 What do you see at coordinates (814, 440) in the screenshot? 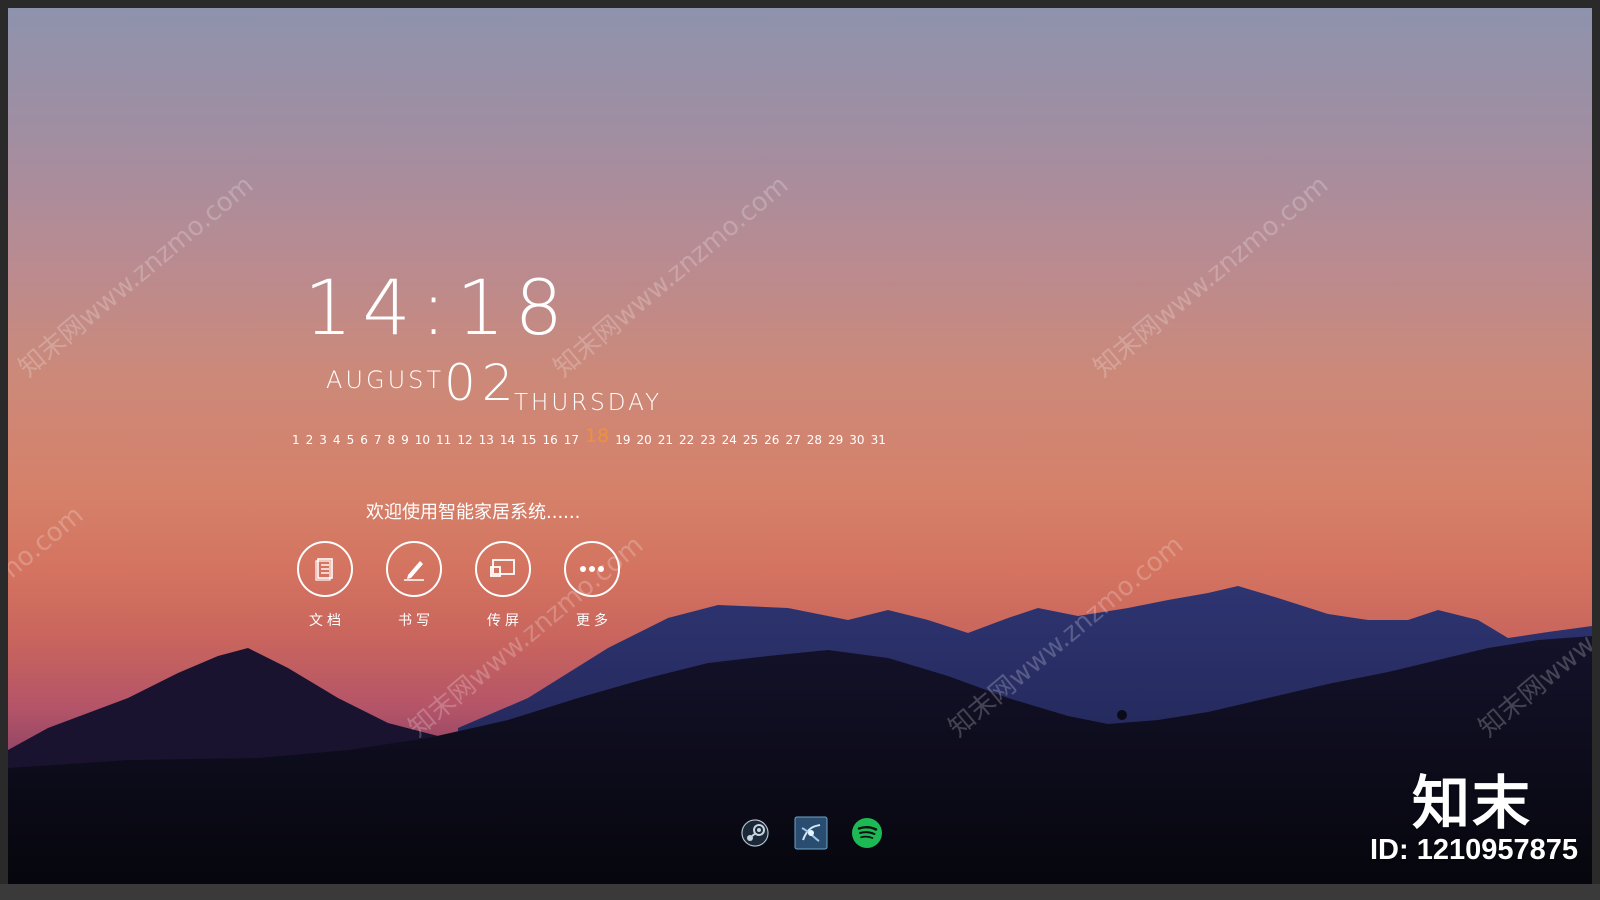
I see `day-strip-item: 28` at bounding box center [814, 440].